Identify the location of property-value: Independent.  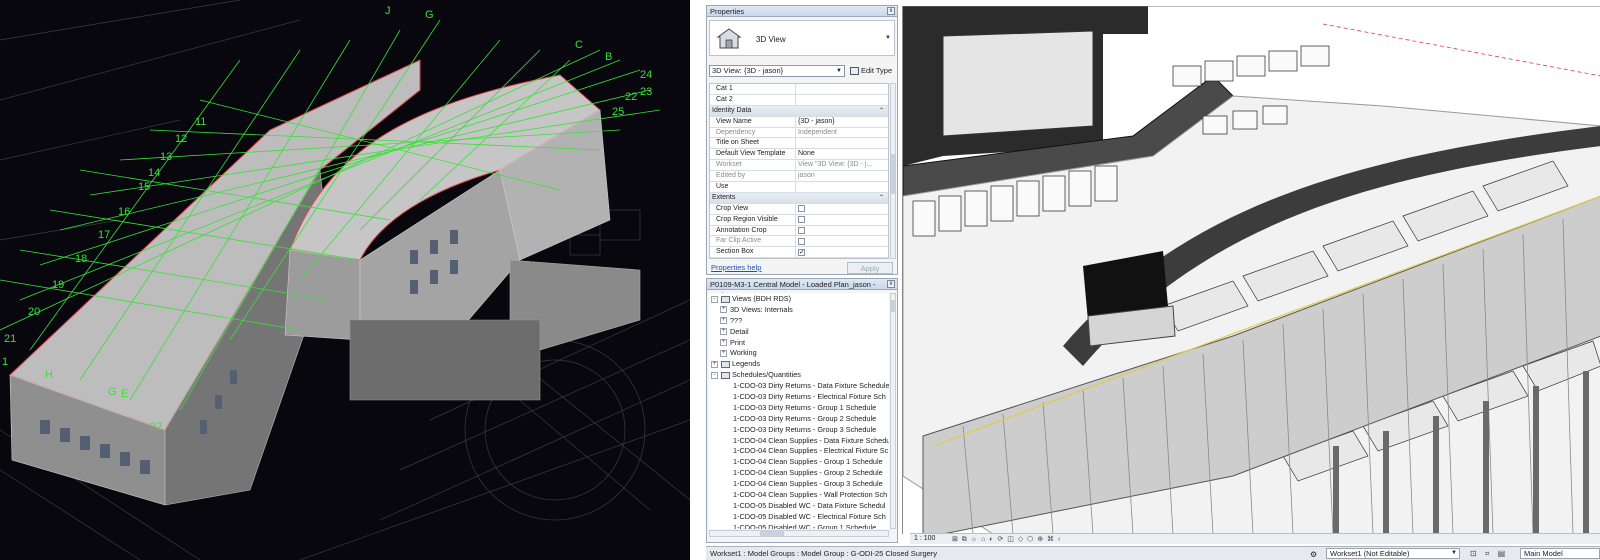
(842, 133).